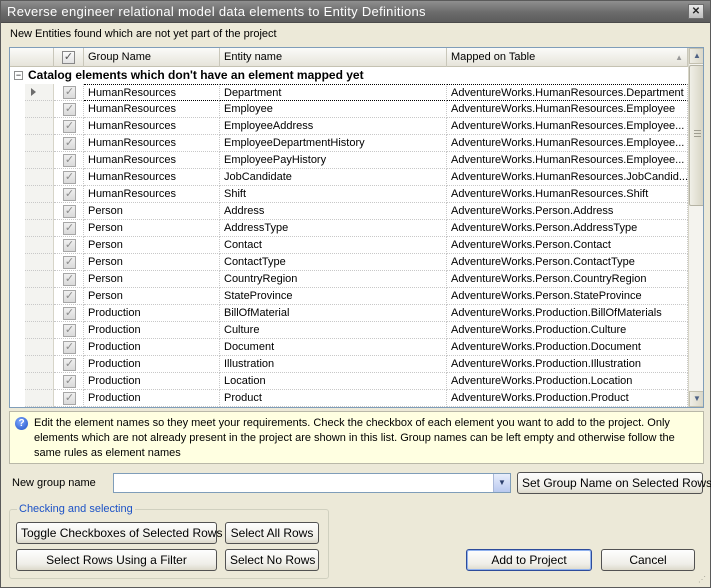 The height and width of the screenshot is (588, 711). I want to click on entity-name-cell: EmployeePayHistory, so click(333, 160).